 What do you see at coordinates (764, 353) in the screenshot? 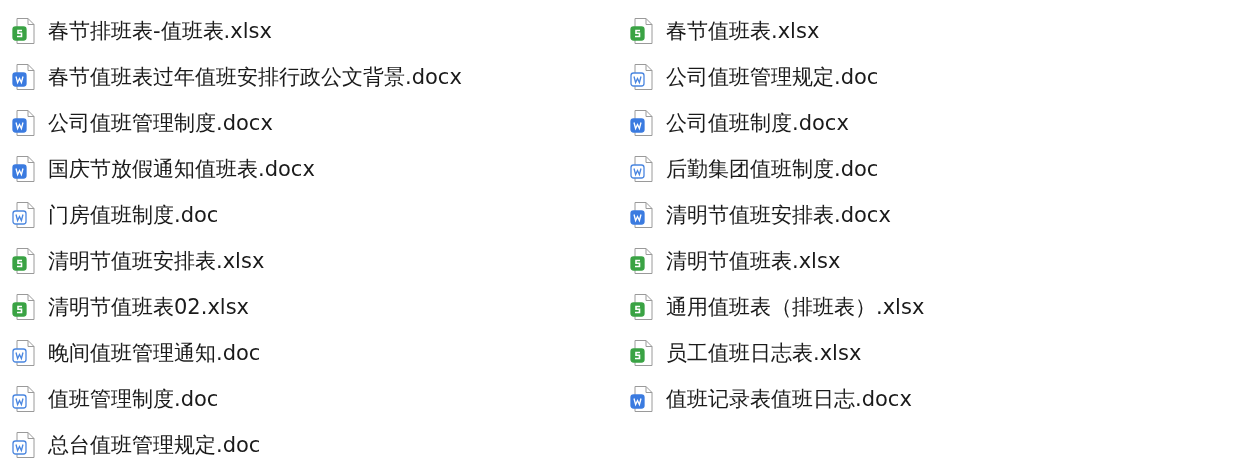
I see `file-name: 员工值班日志表.xlsx` at bounding box center [764, 353].